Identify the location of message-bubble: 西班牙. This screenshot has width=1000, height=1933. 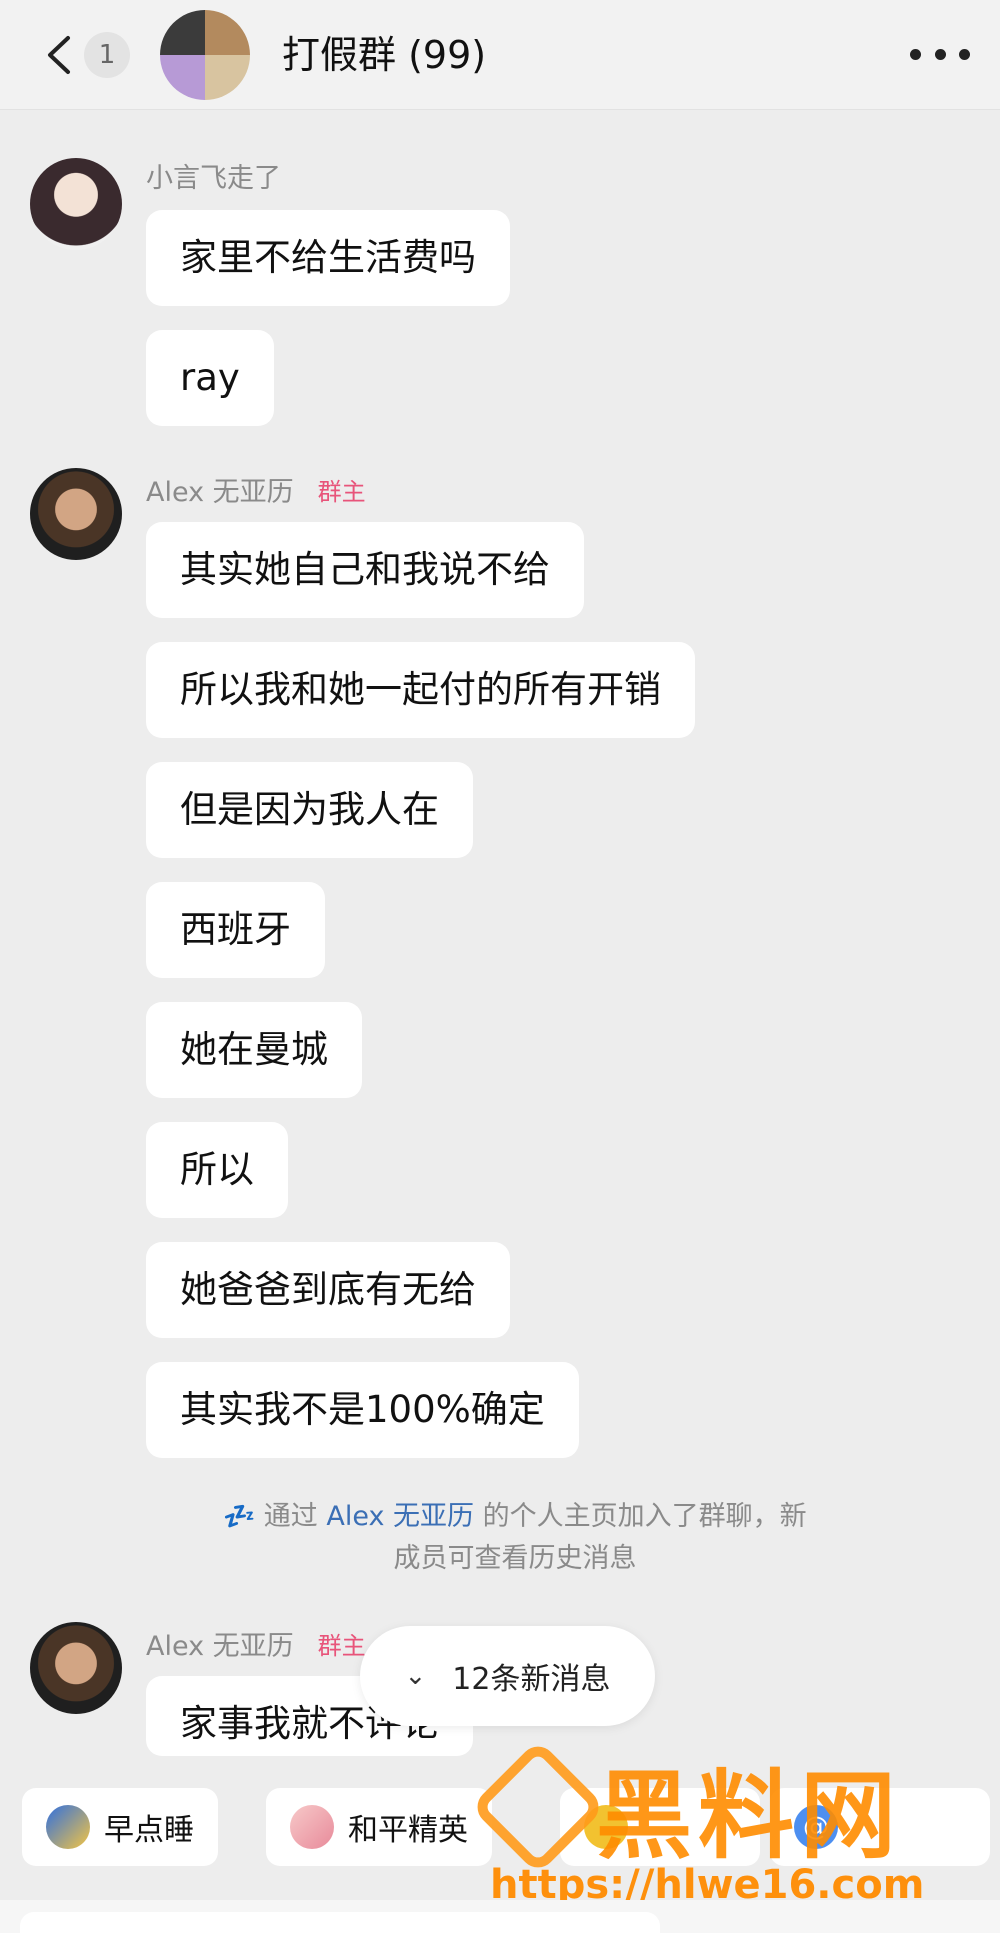
(235, 930).